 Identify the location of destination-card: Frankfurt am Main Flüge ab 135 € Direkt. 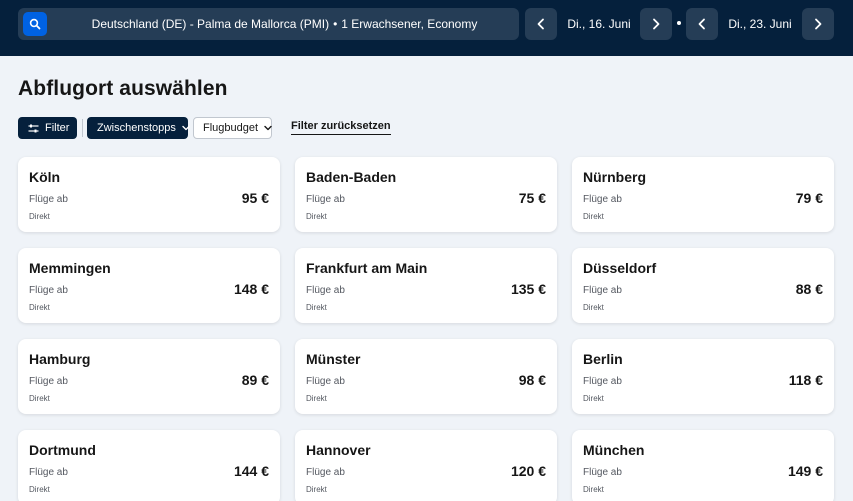
(426, 285).